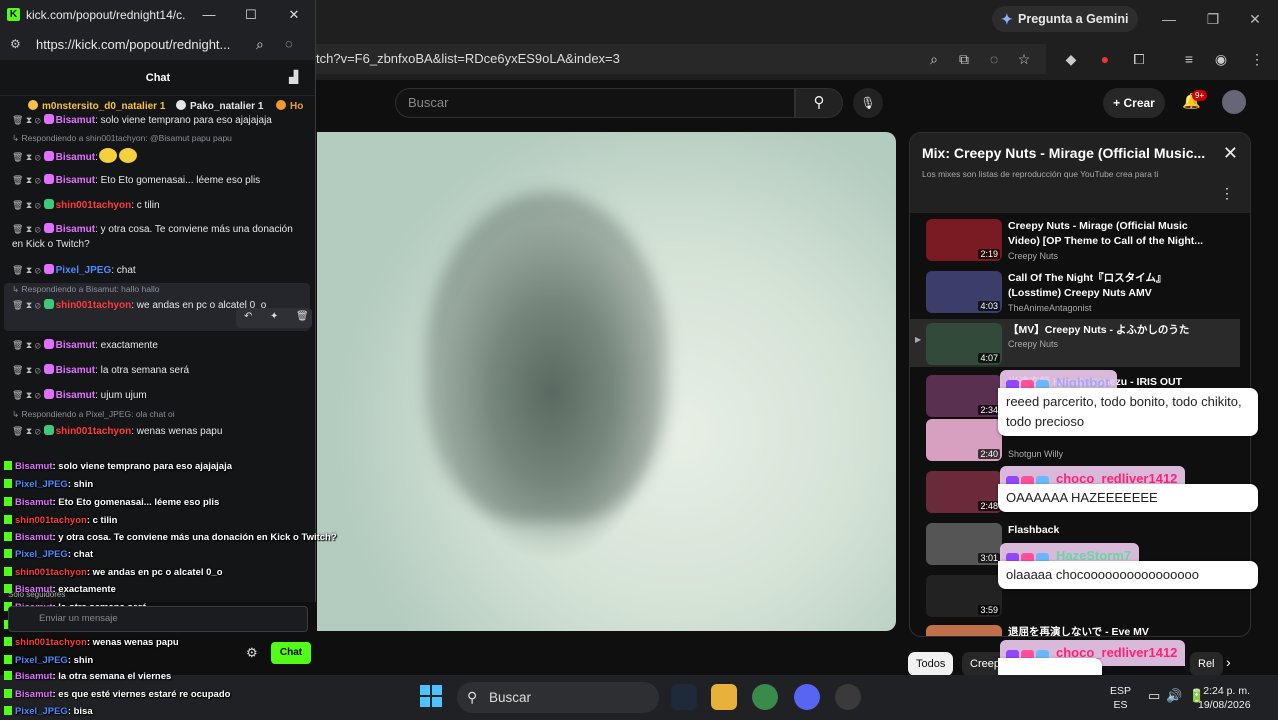  What do you see at coordinates (1071, 59) in the screenshot?
I see `extension-icon: ◆` at bounding box center [1071, 59].